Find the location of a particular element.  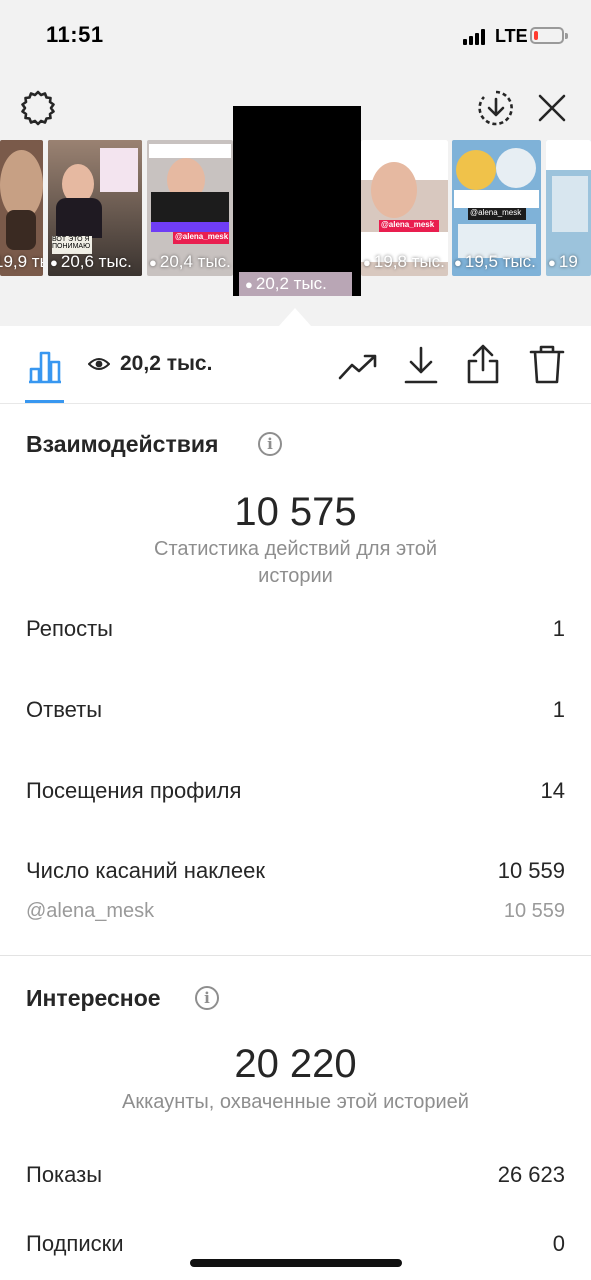

stat-value: 14 is located at coordinates (552, 790).